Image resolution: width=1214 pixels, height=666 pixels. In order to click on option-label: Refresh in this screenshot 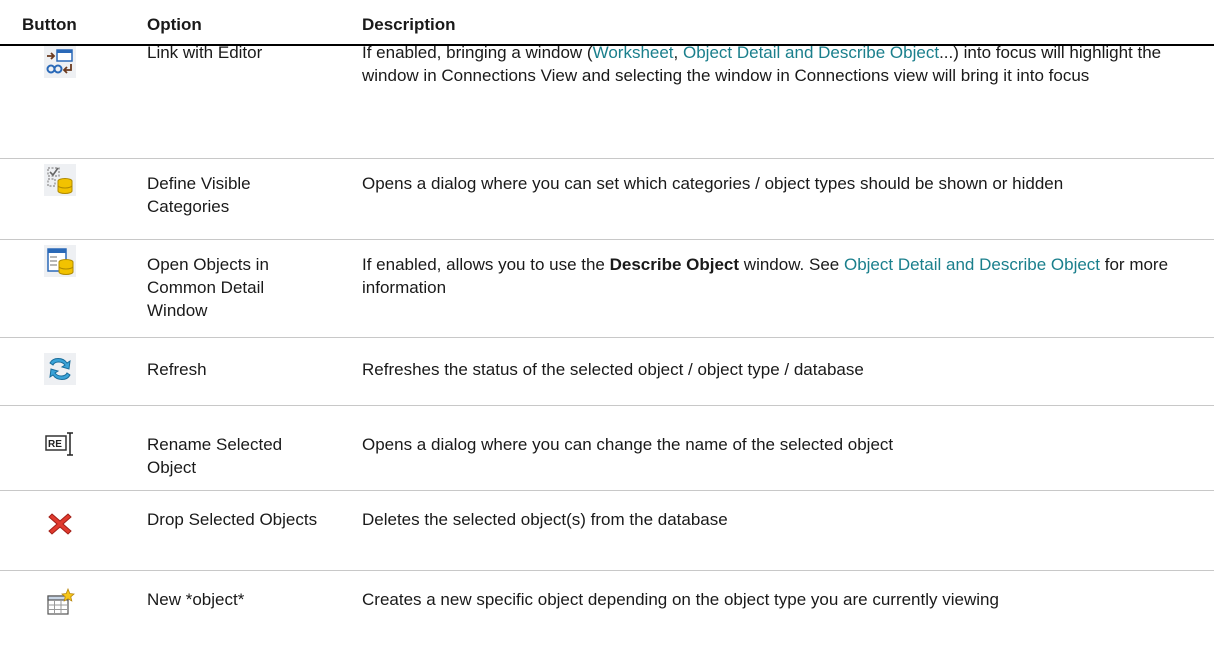, I will do `click(177, 369)`.